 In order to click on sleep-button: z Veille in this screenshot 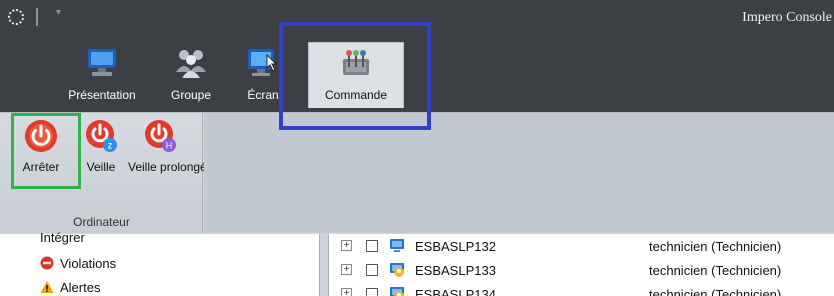, I will do `click(101, 146)`.